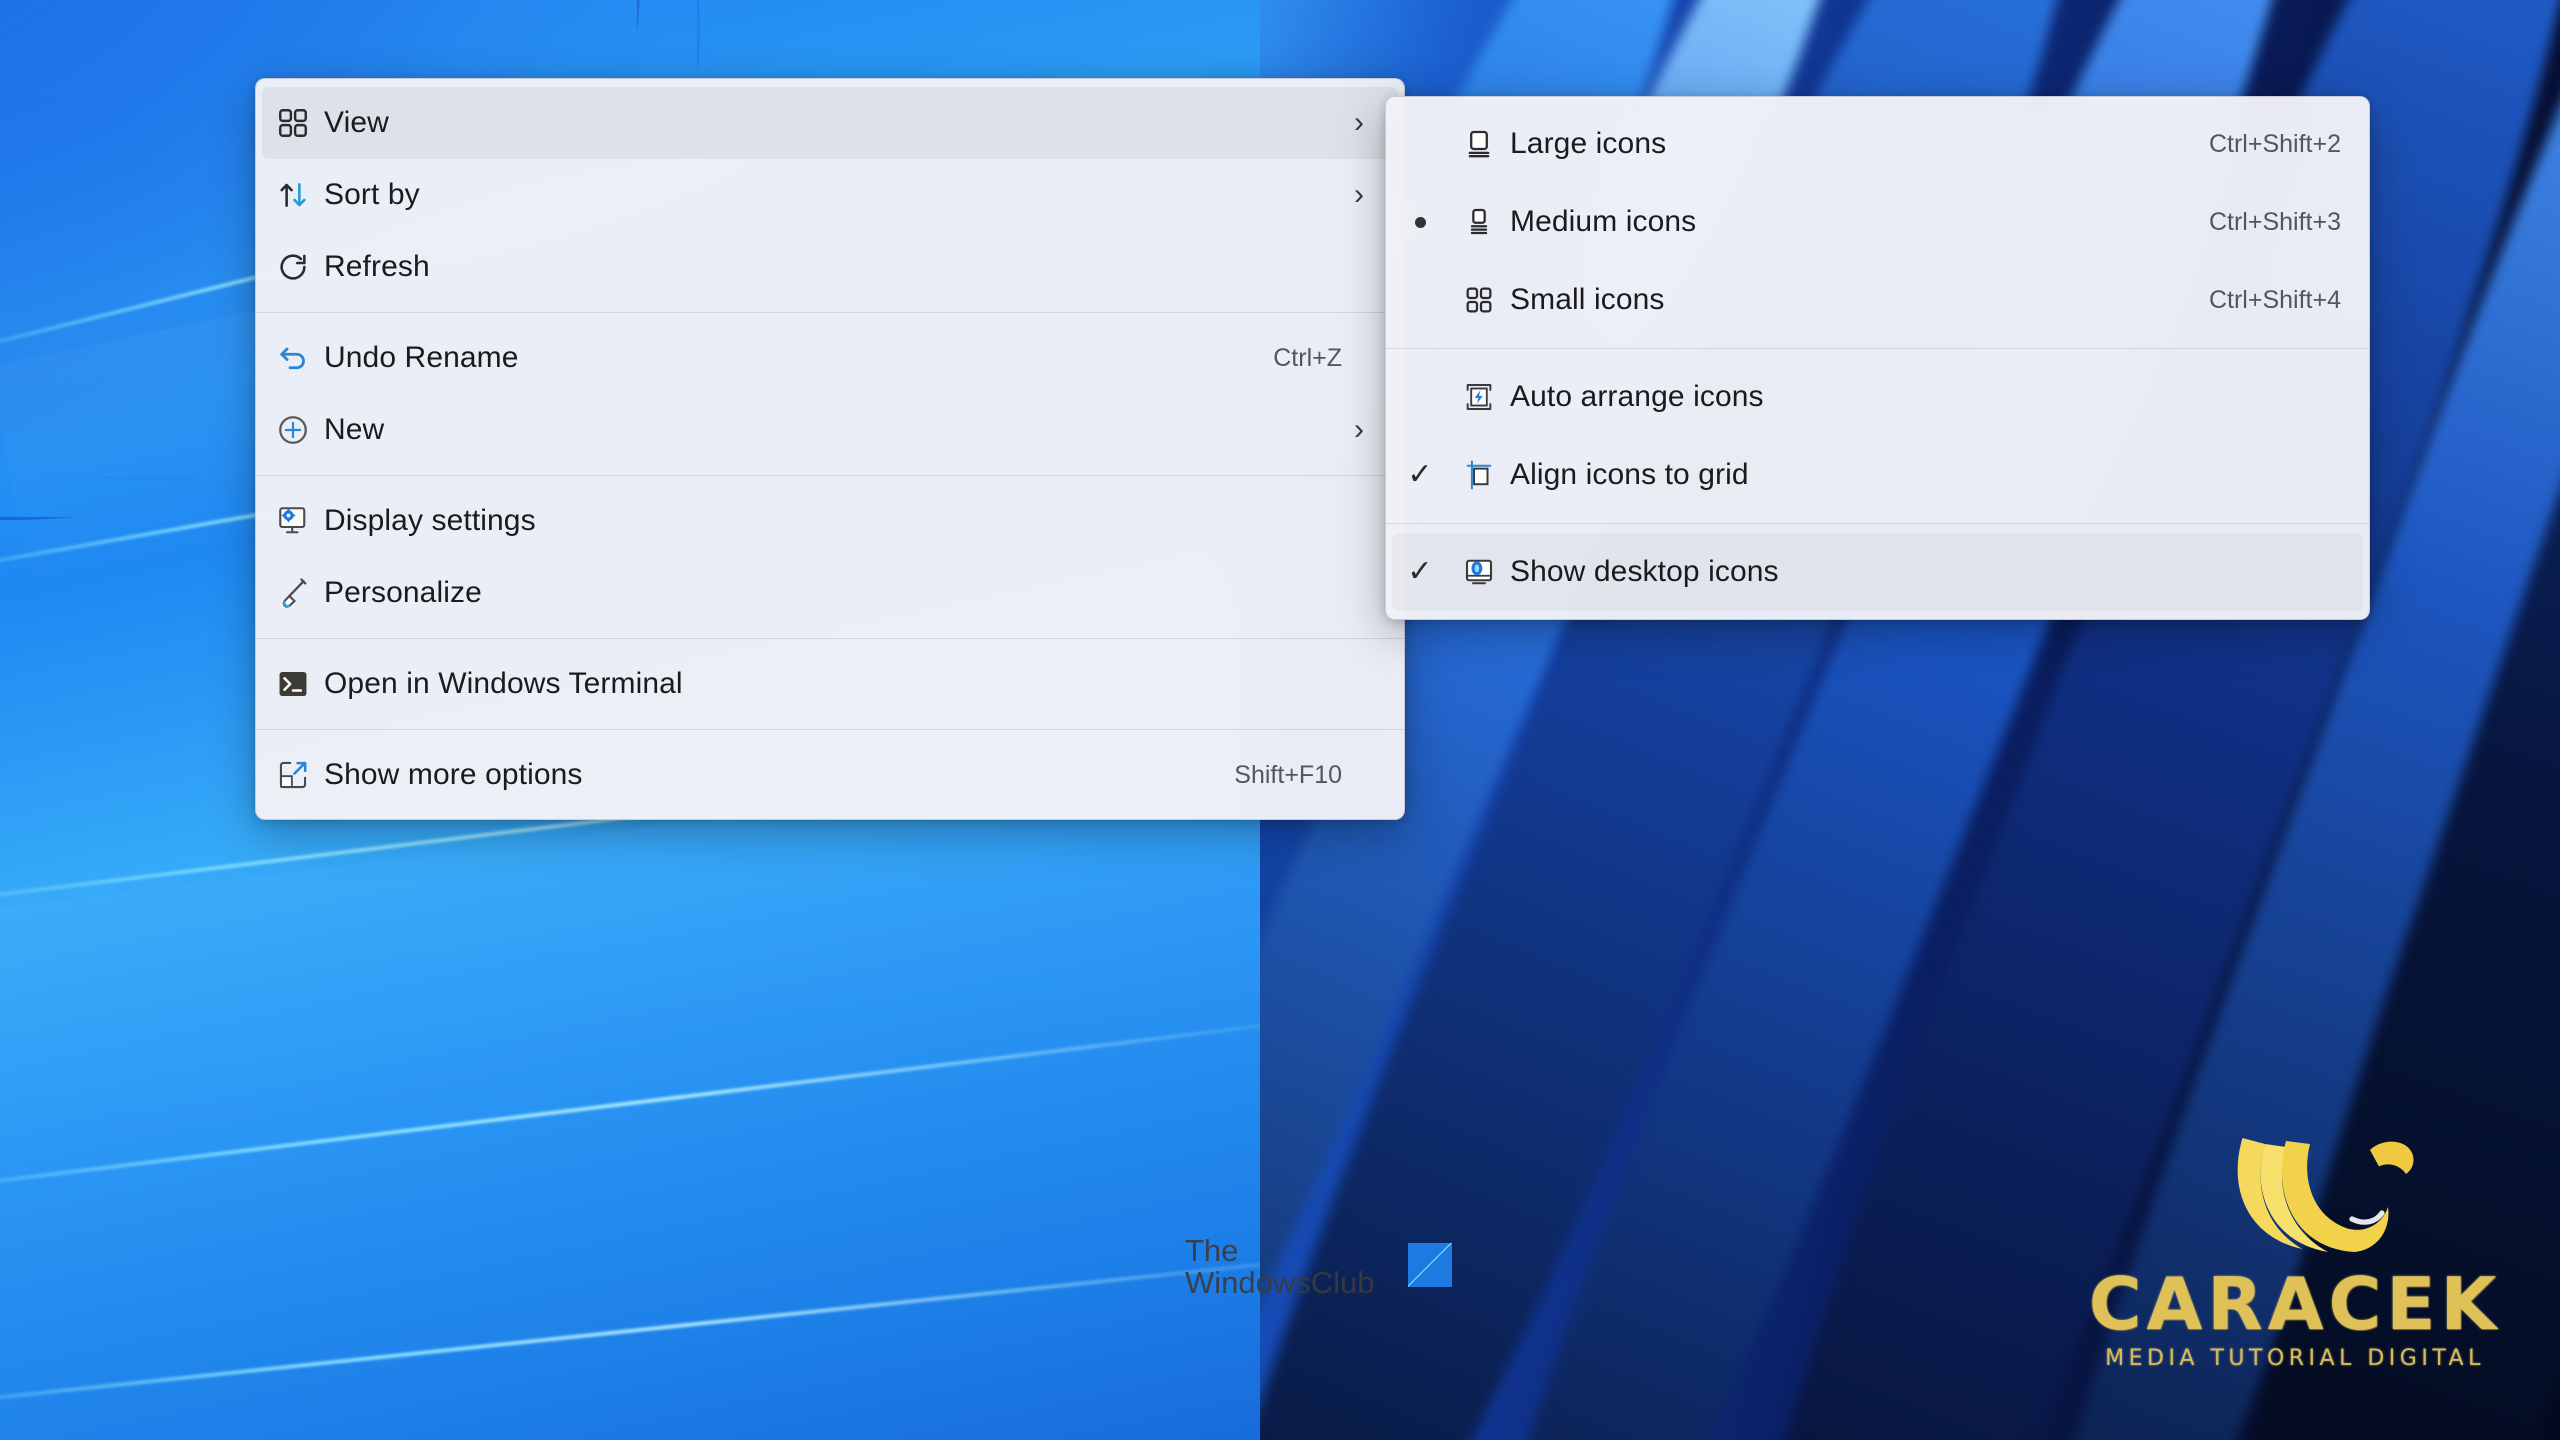 The image size is (2560, 1440). I want to click on menu-item-refresh: Refresh, so click(830, 267).